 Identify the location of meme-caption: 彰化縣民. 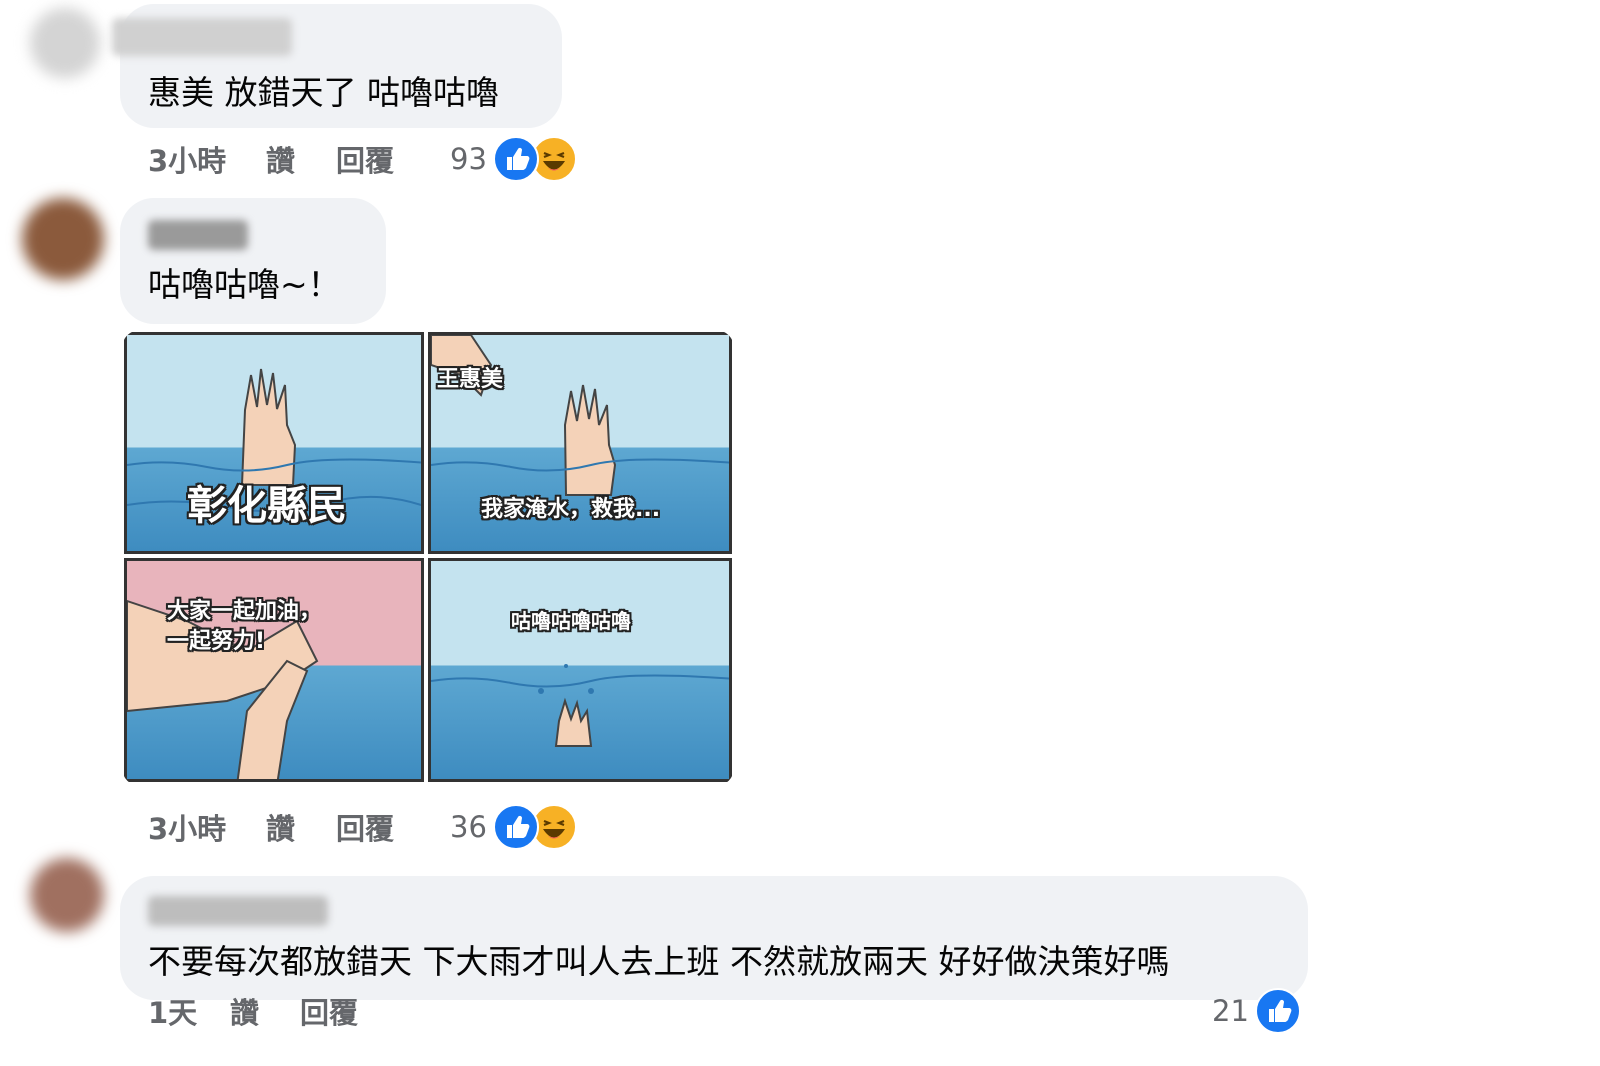
(267, 506).